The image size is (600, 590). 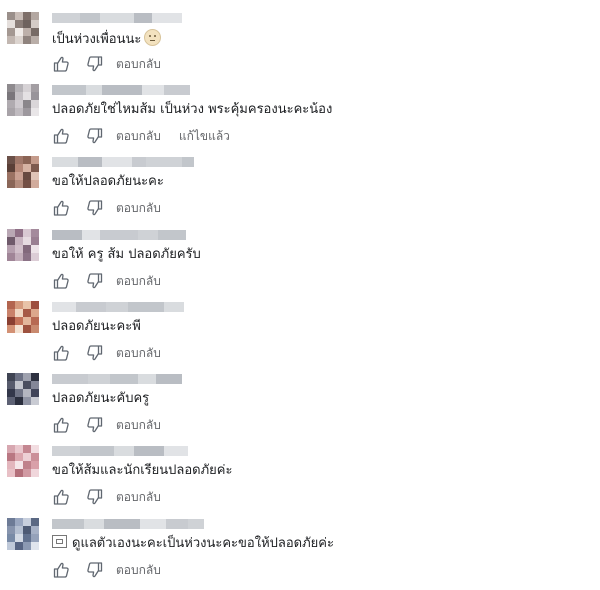 I want to click on comment-item: เป็นห่วงเพื่อนนะตอบกลับ, so click(x=300, y=47).